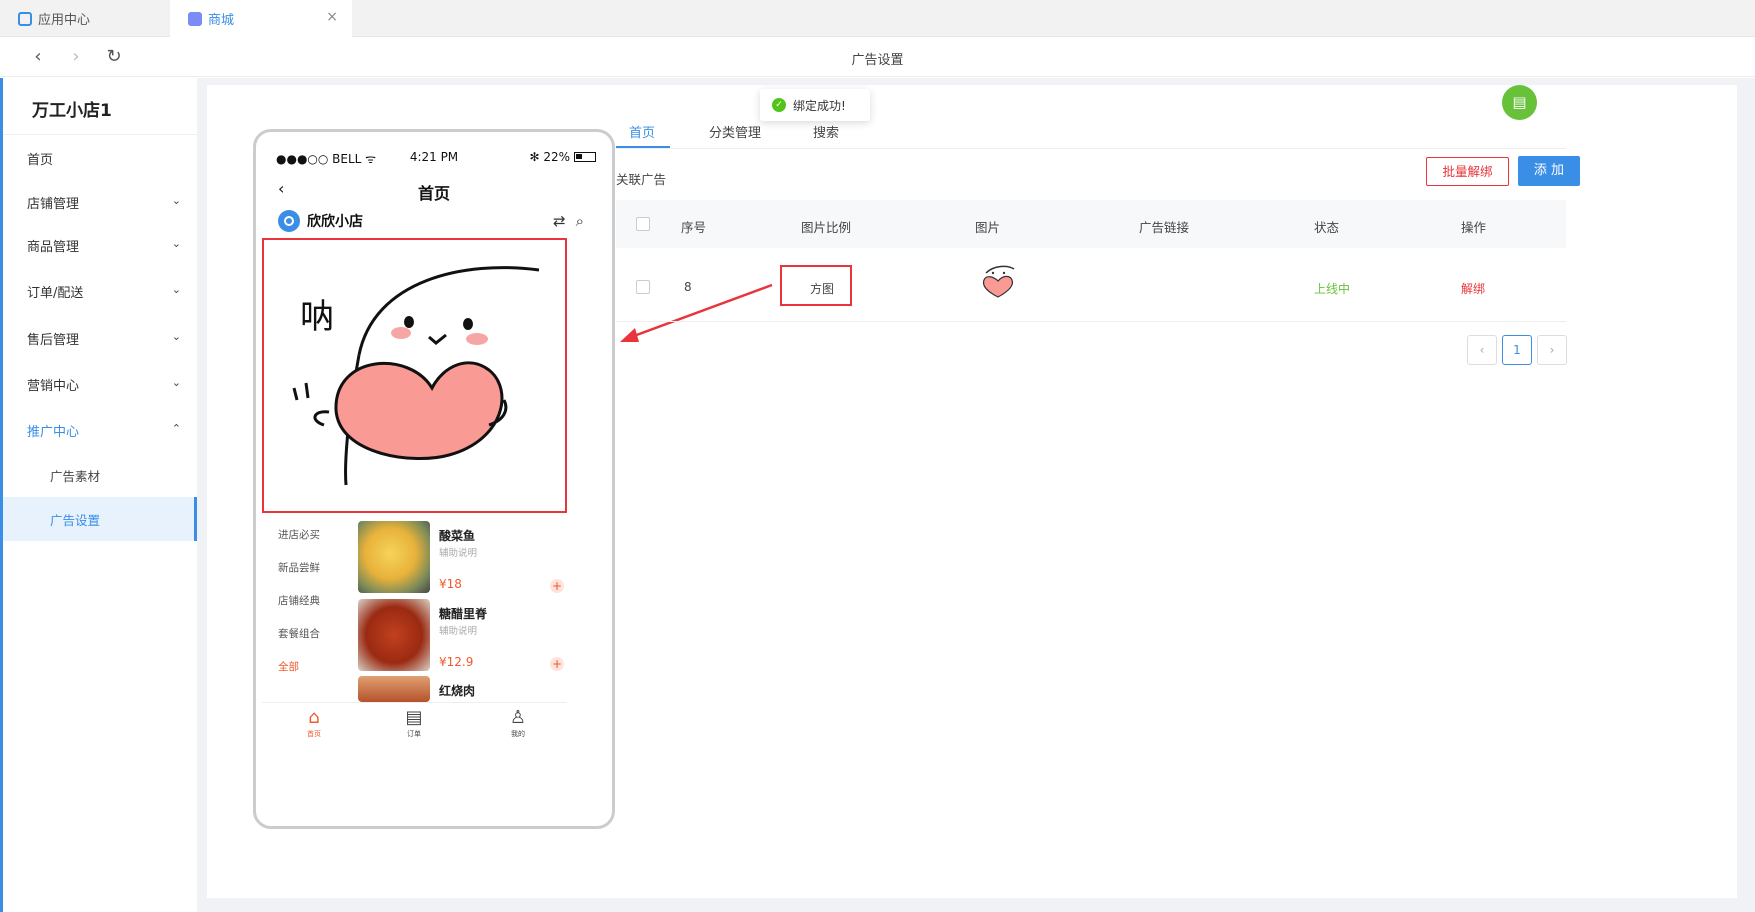 The height and width of the screenshot is (912, 1755). Describe the element at coordinates (450, 584) in the screenshot. I see `product-price: ¥18` at that location.